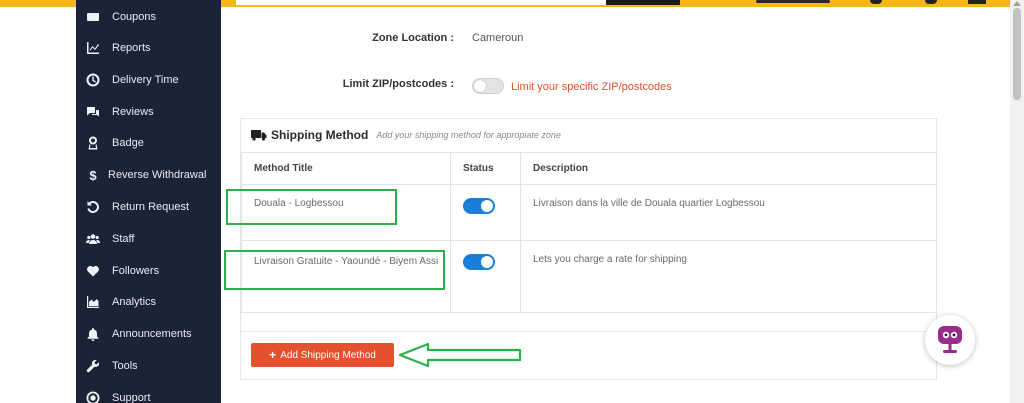 The width and height of the screenshot is (1024, 403). What do you see at coordinates (125, 366) in the screenshot?
I see `sidebar-item-label: Tools` at bounding box center [125, 366].